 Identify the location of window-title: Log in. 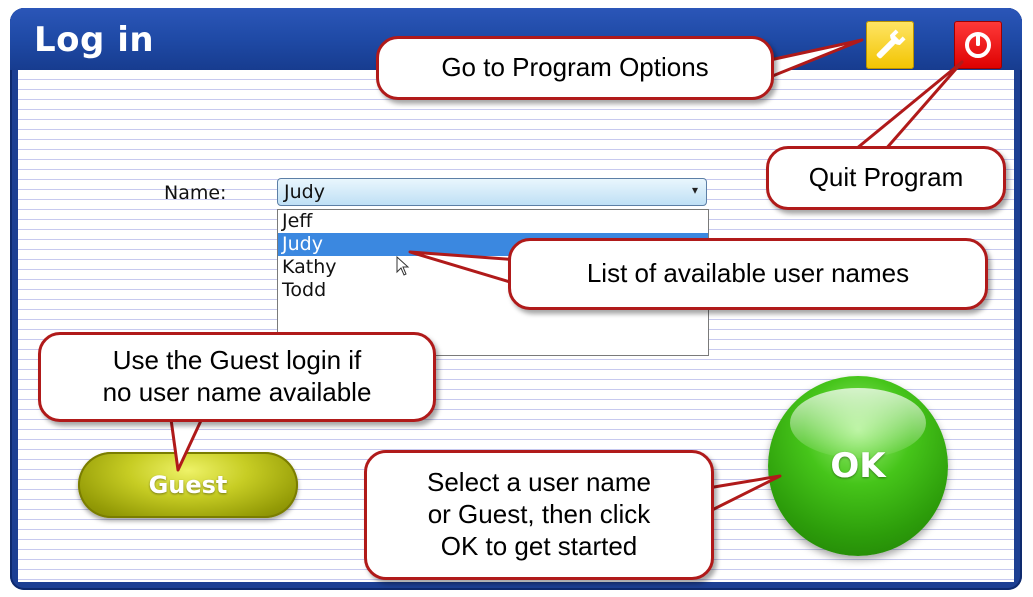
(94, 40).